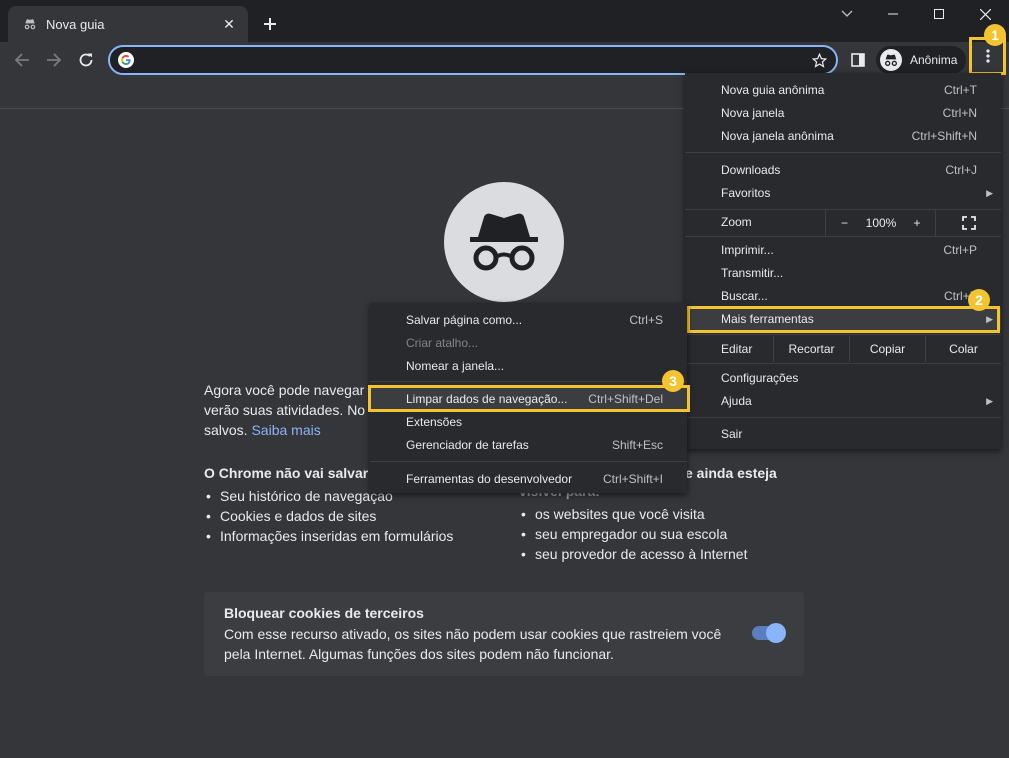  I want to click on menu-item-exit: Sair, so click(843, 434).